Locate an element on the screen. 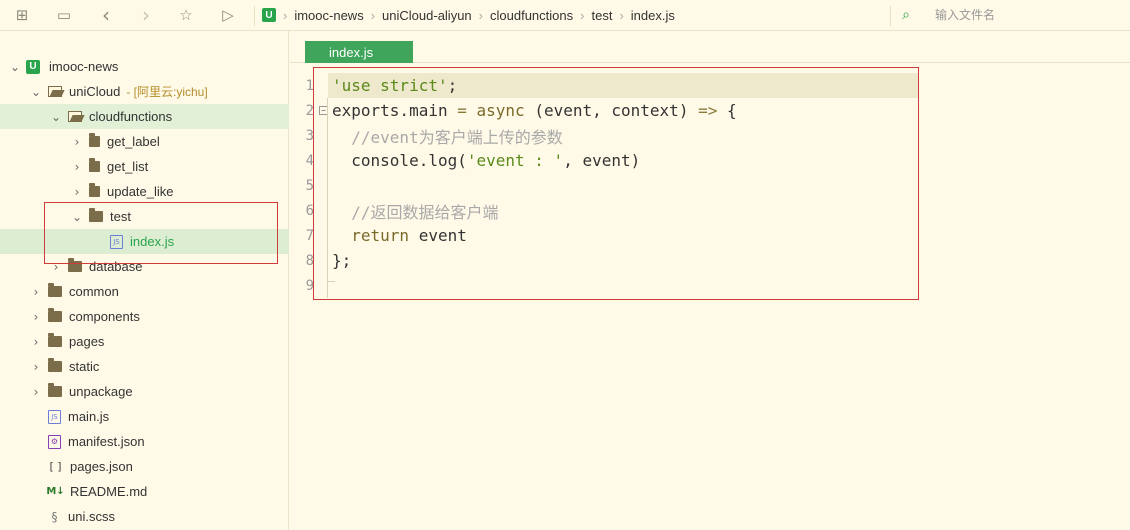 The image size is (1130, 530). tree-item-cloudfunctions: ⌄ cloudfunctions is located at coordinates (144, 116).